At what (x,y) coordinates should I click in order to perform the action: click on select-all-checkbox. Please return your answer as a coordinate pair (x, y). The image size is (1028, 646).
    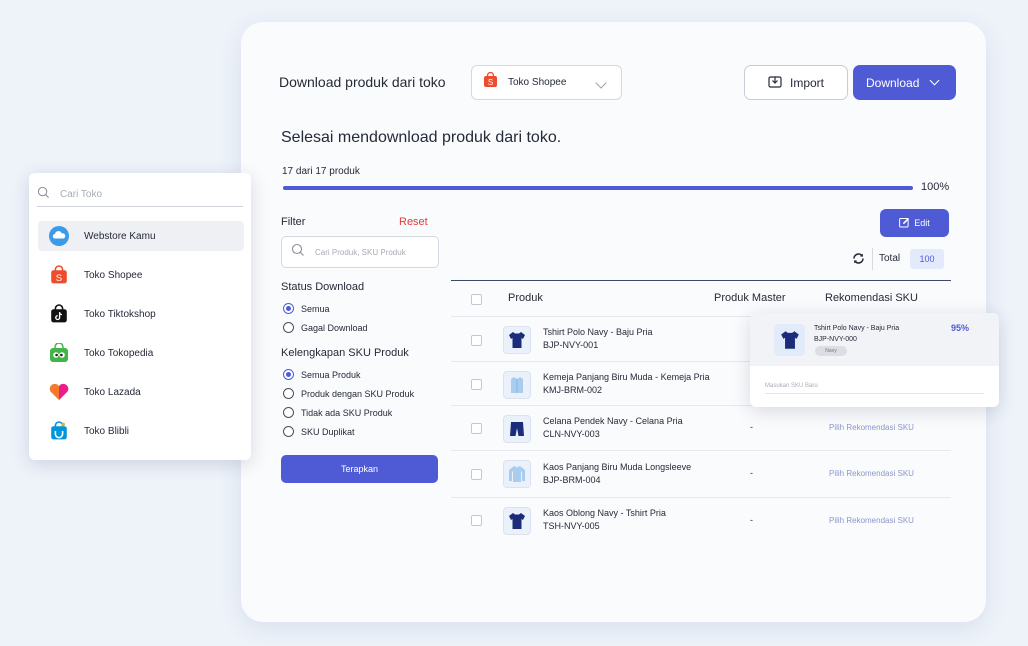
    Looking at the image, I should click on (476, 299).